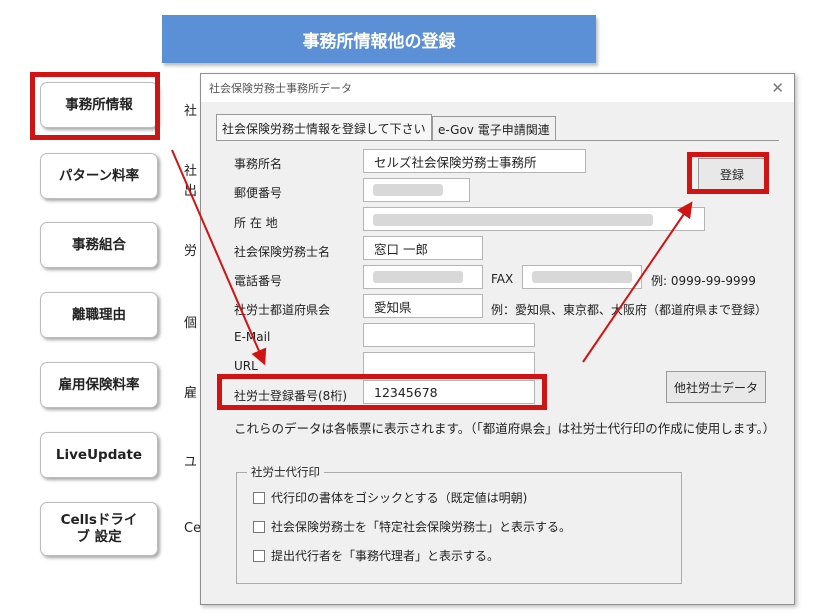 The width and height of the screenshot is (819, 614). Describe the element at coordinates (637, 282) in the screenshot. I see `arrow-to-register` at that location.